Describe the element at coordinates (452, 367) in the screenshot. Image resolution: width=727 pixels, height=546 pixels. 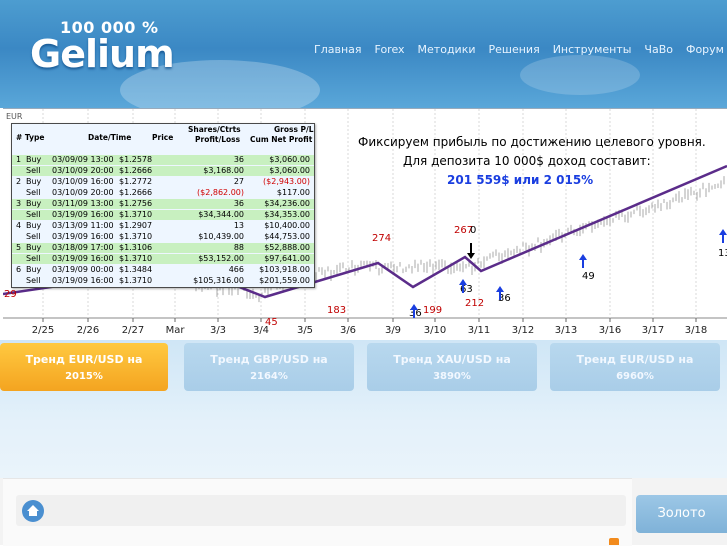
I see `trend-tab-xauusd: Тренд XAU/USD на 3890%` at that location.